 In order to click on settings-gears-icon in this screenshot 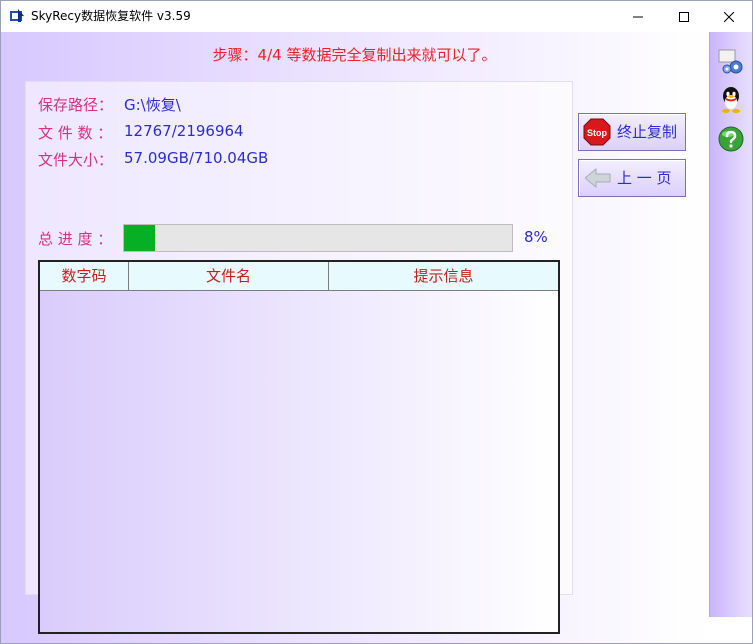, I will do `click(731, 62)`.